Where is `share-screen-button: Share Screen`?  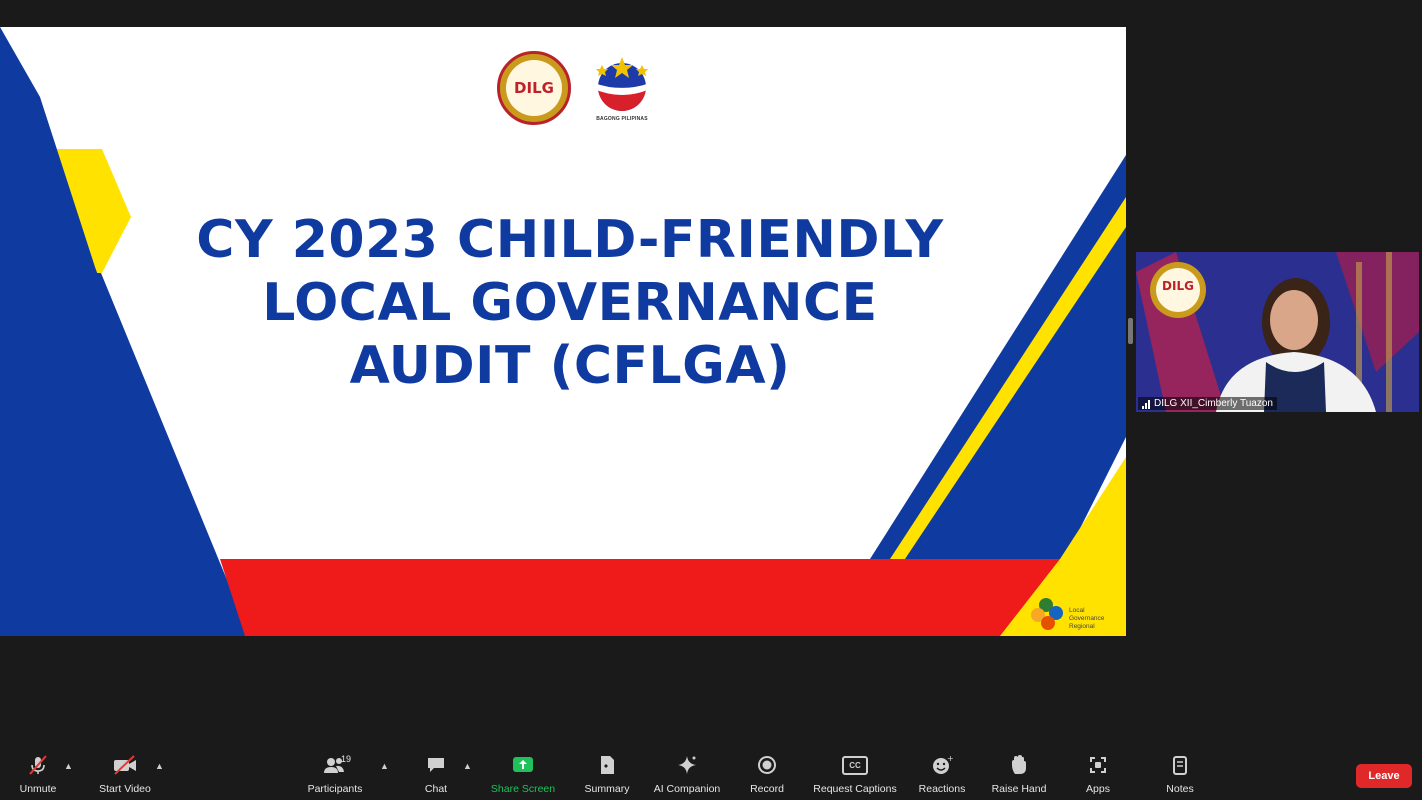
share-screen-button: Share Screen is located at coordinates (523, 776).